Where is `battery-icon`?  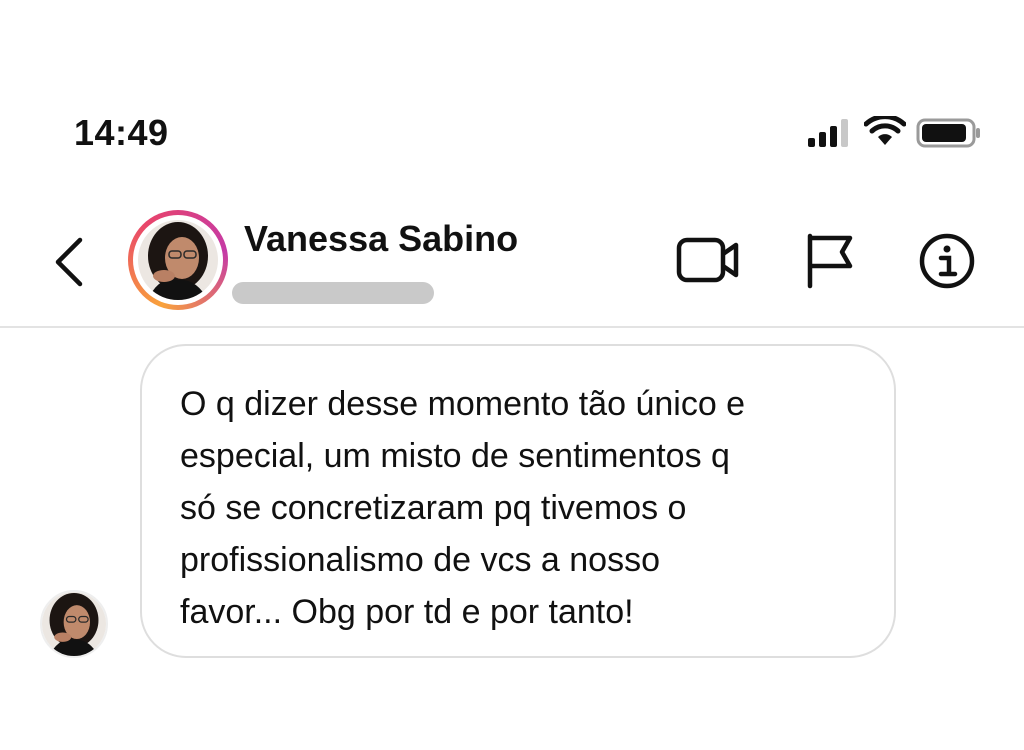
battery-icon is located at coordinates (948, 133).